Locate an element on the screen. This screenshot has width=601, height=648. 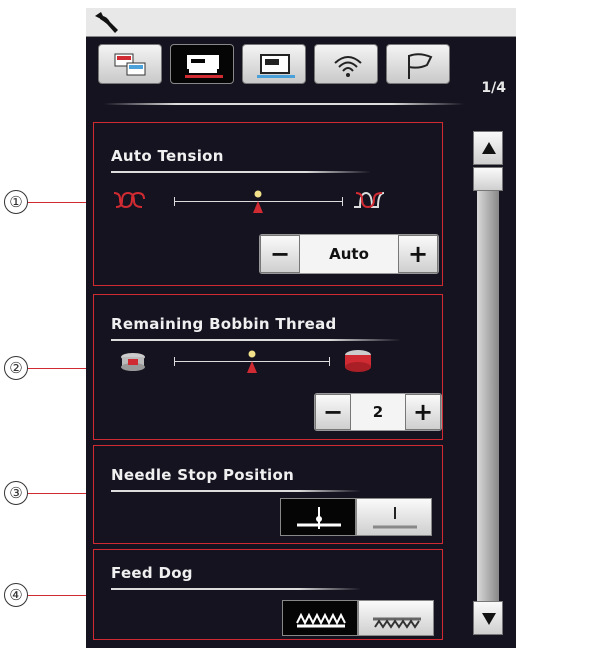
callout-2: ② is located at coordinates (16, 368).